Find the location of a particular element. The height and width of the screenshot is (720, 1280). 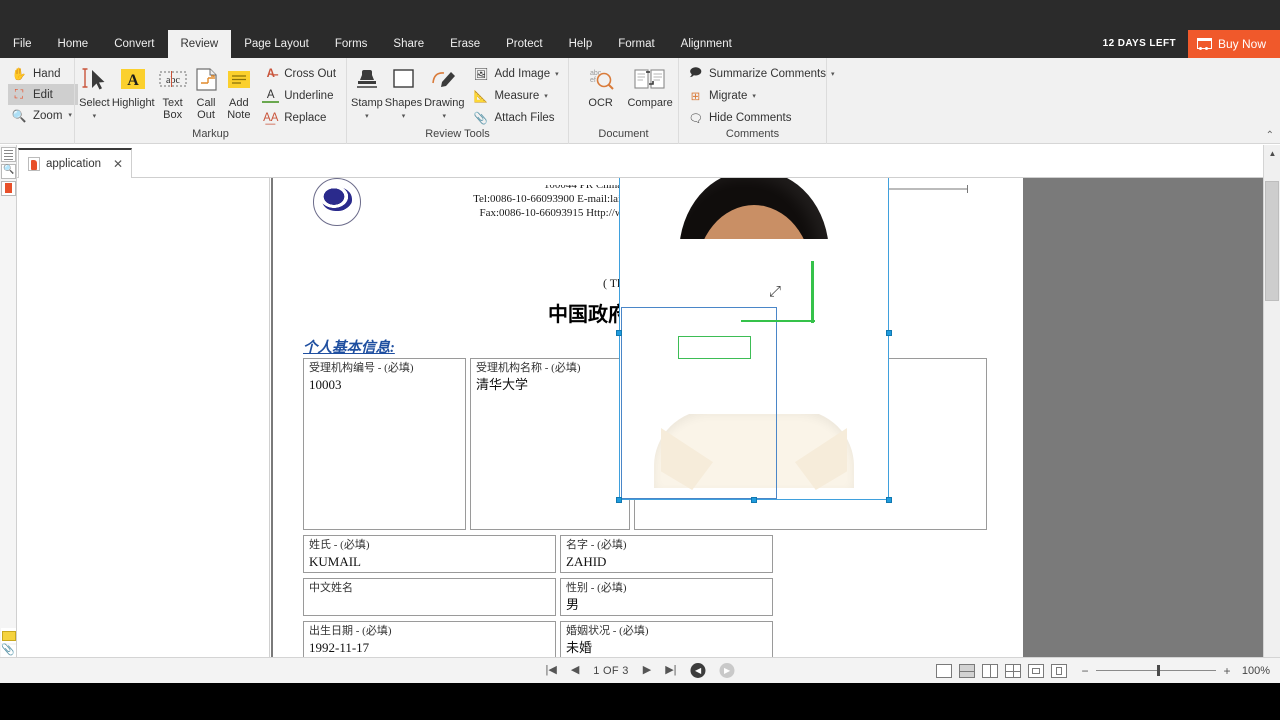

scrollbar-thumb is located at coordinates (1272, 241).